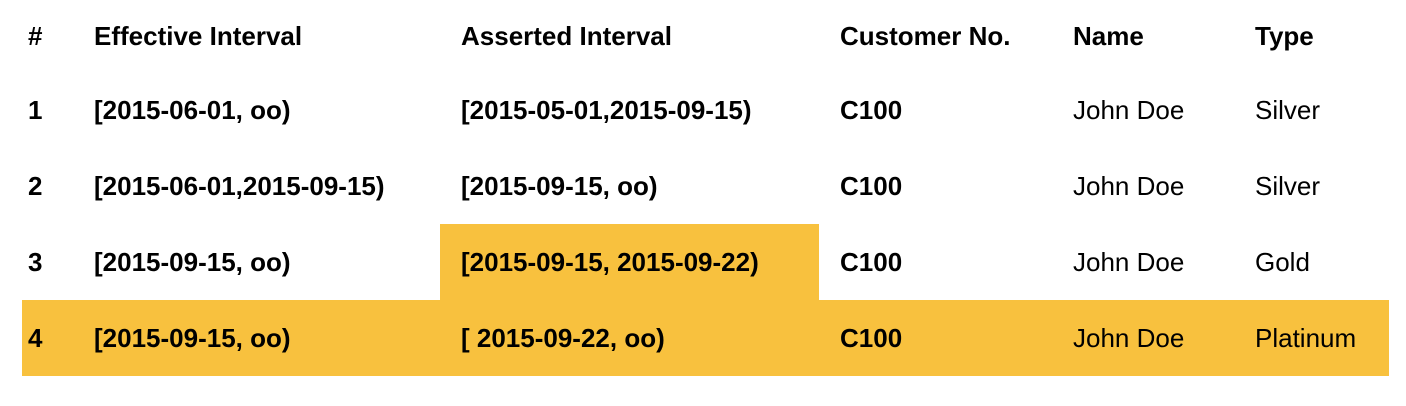 The height and width of the screenshot is (406, 1406). I want to click on header-num: #, so click(35, 35).